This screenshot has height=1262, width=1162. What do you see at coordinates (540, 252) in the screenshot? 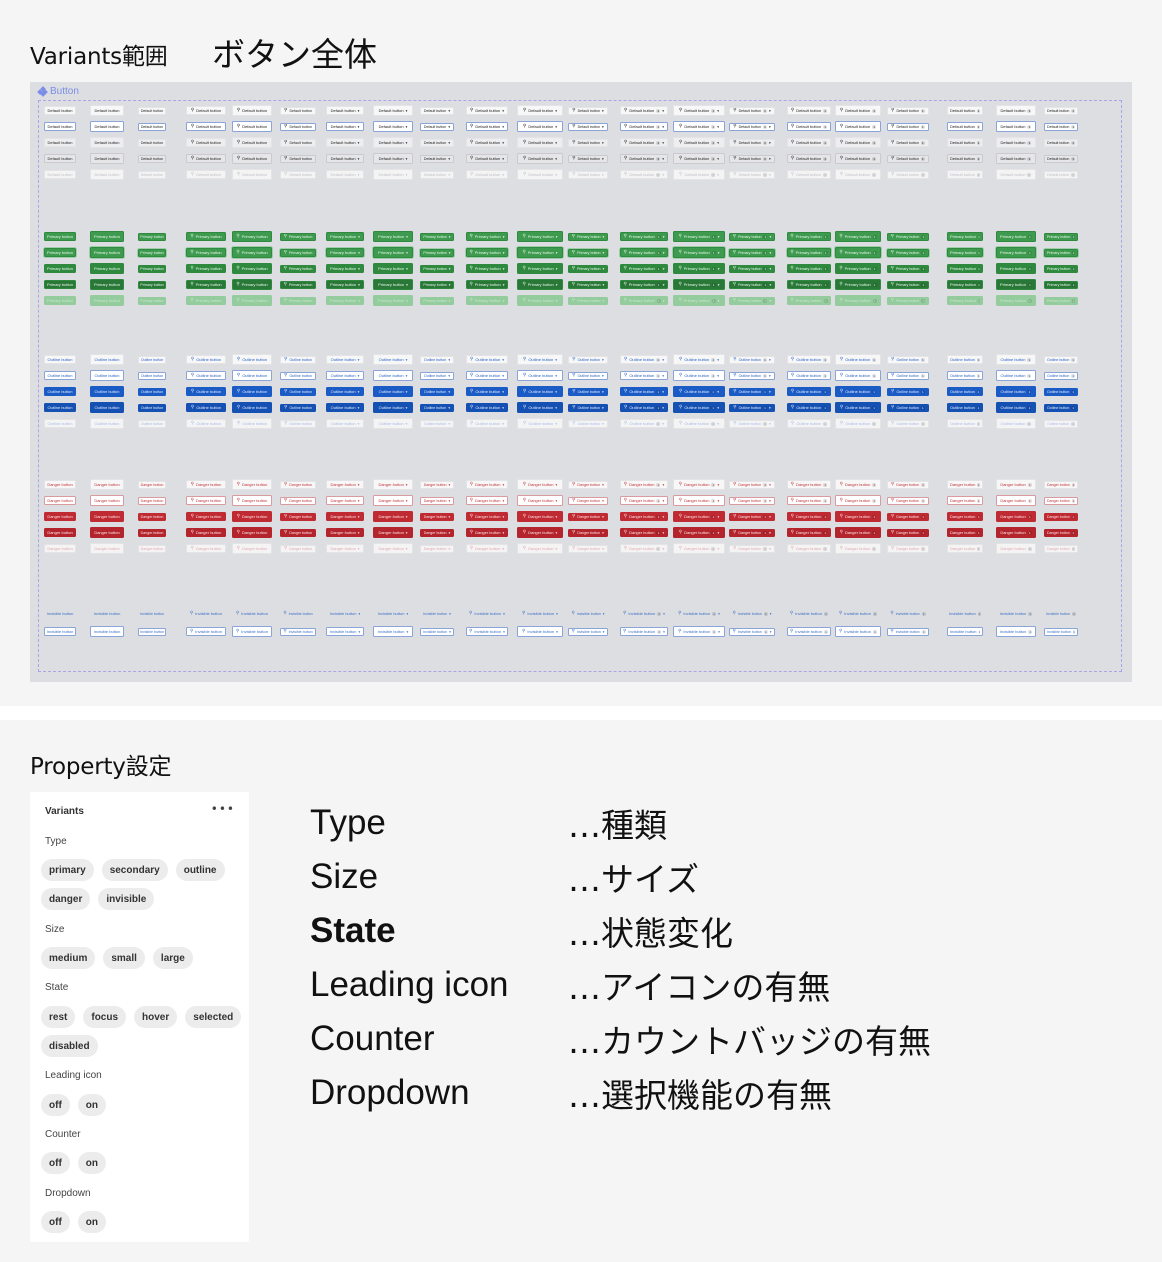
I see `primary-button-icon-dropdown-large-focus: ⚲ Primary button ▾` at bounding box center [540, 252].